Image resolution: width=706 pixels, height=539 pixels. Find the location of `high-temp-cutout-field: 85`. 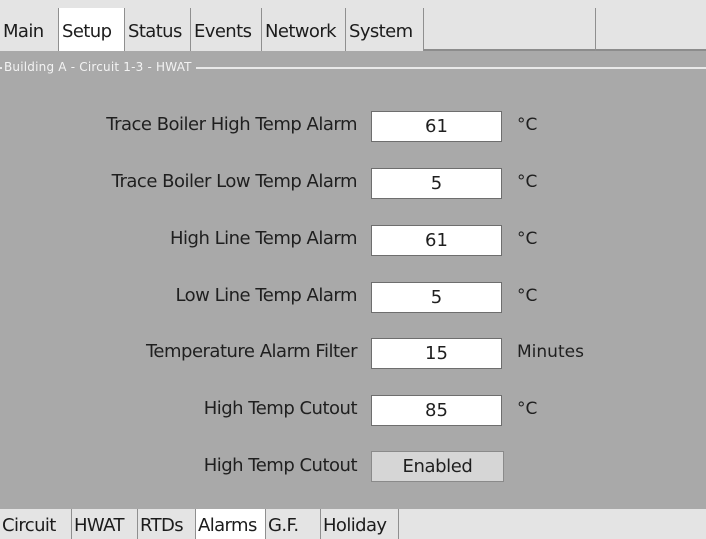

high-temp-cutout-field: 85 is located at coordinates (436, 410).